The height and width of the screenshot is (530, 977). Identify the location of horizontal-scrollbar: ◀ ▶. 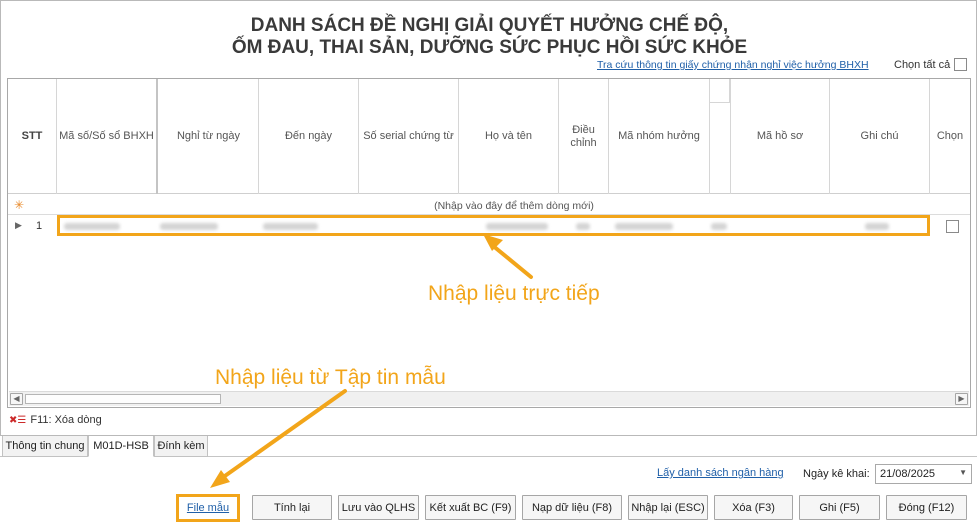
(489, 398).